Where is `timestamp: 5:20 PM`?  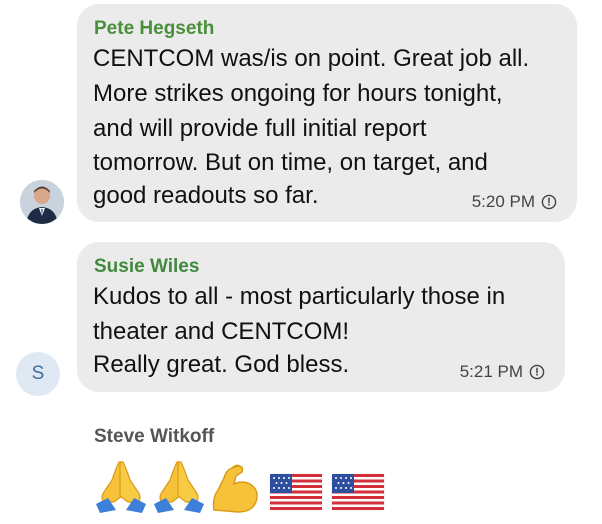 timestamp: 5:20 PM is located at coordinates (514, 202).